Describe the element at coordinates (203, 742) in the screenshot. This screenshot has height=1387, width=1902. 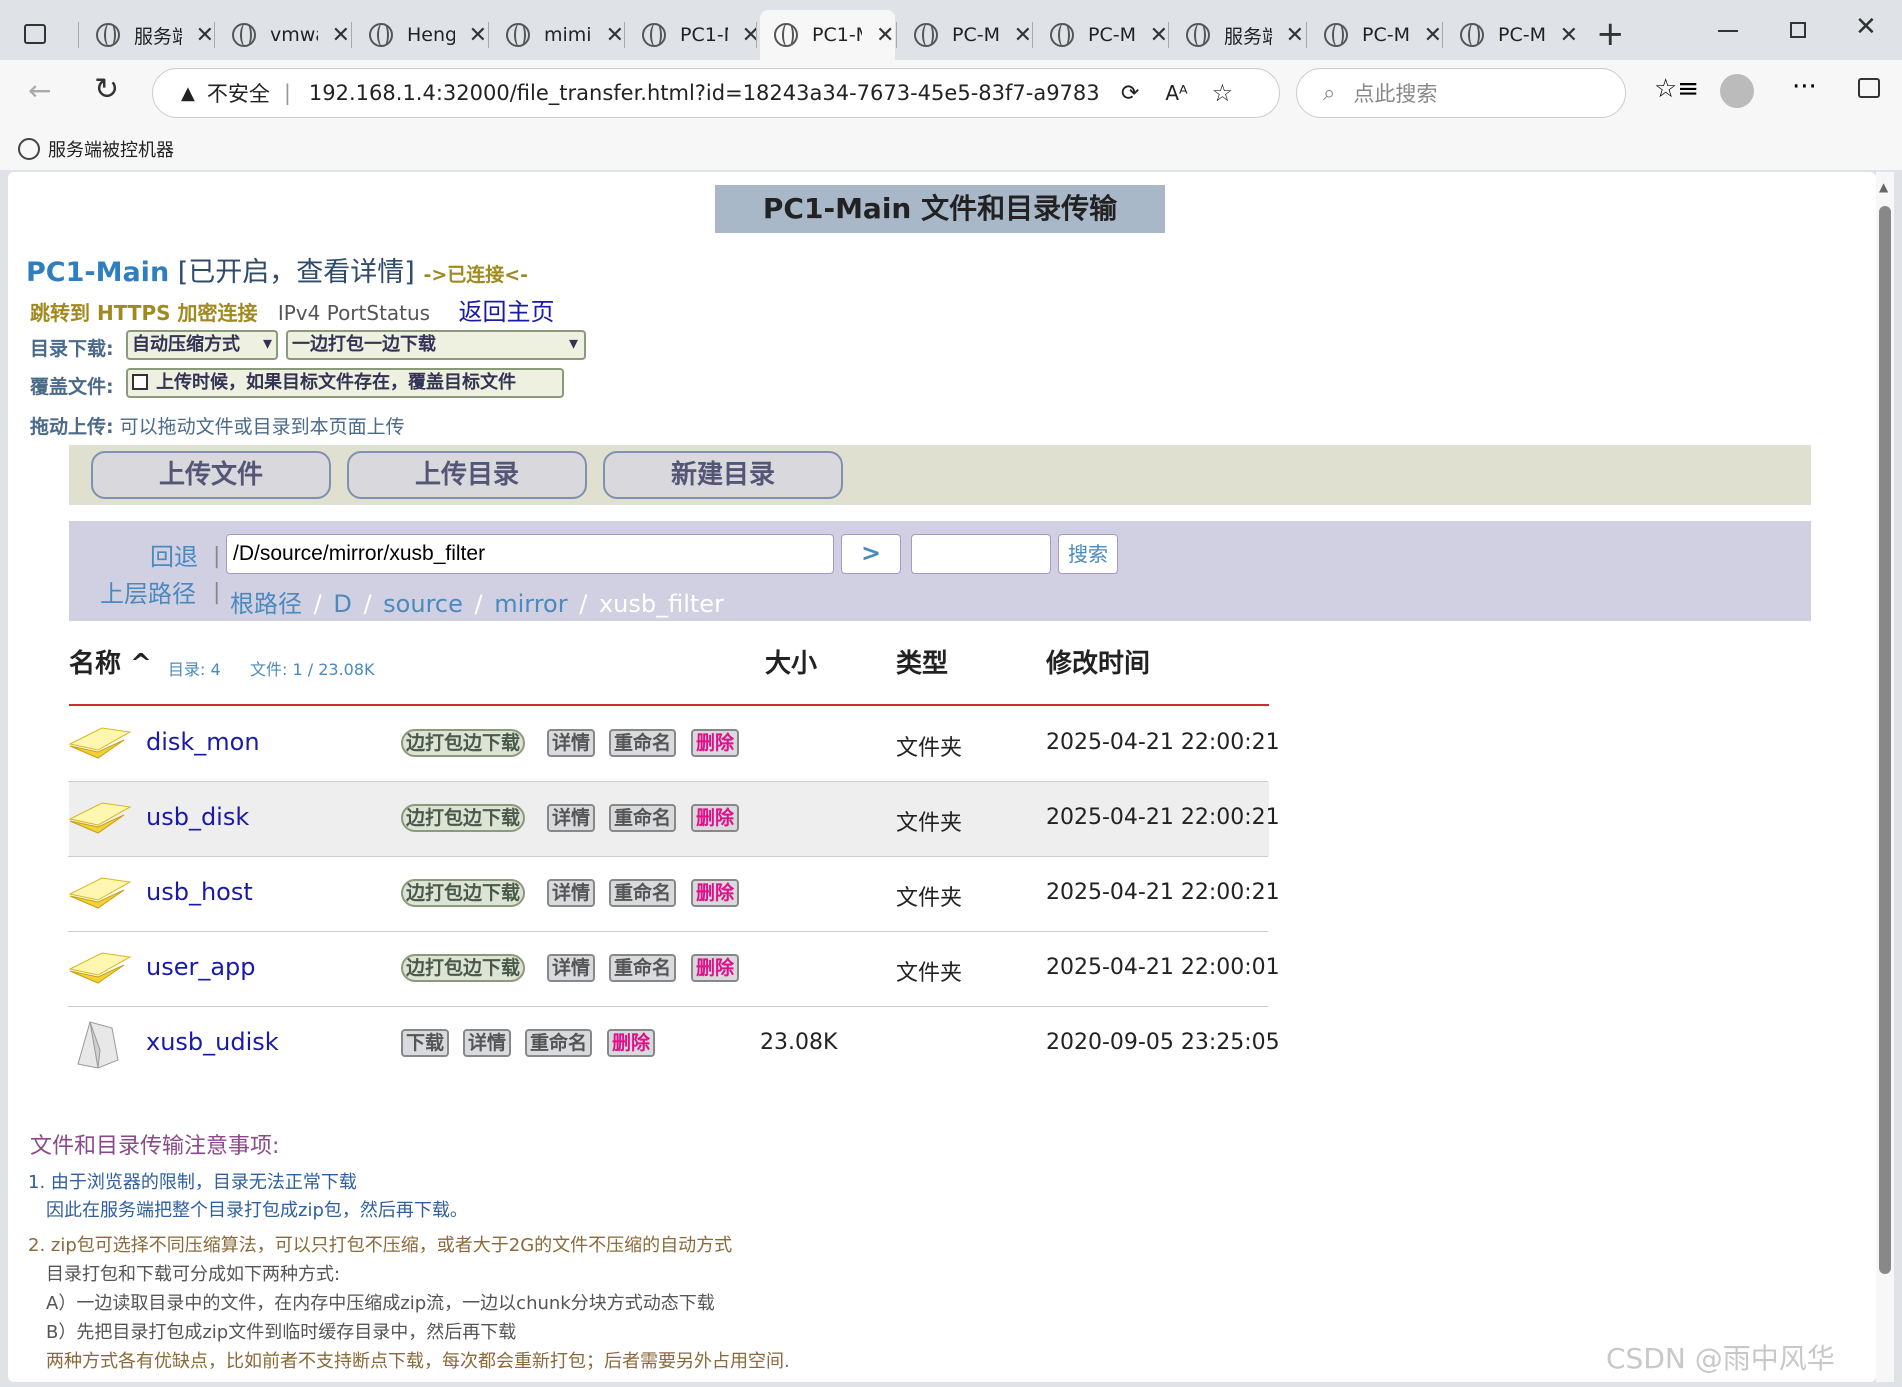
I see `file-name-link: disk_mon` at that location.